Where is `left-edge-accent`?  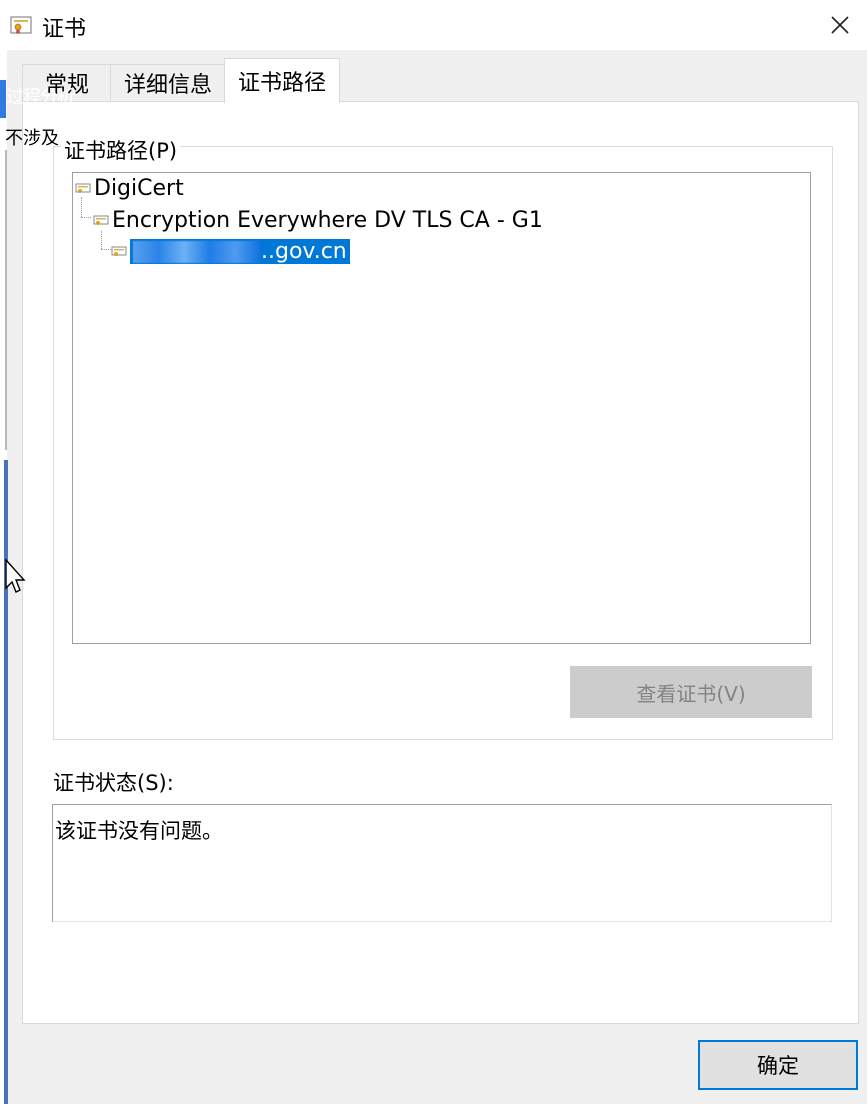
left-edge-accent is located at coordinates (6, 782).